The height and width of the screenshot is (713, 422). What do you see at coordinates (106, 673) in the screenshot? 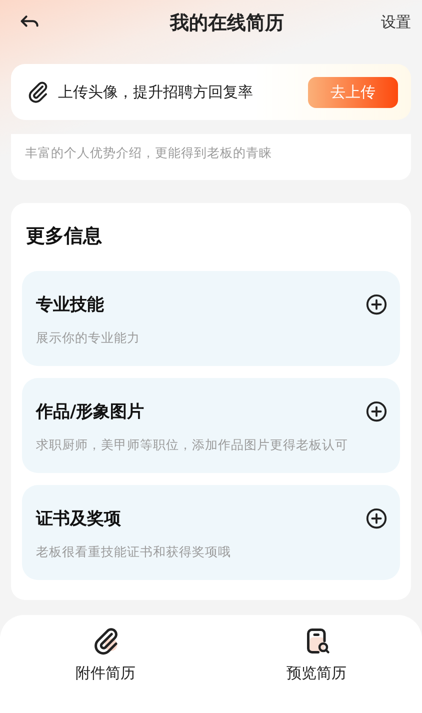
I see `nav-label: 附件简历` at bounding box center [106, 673].